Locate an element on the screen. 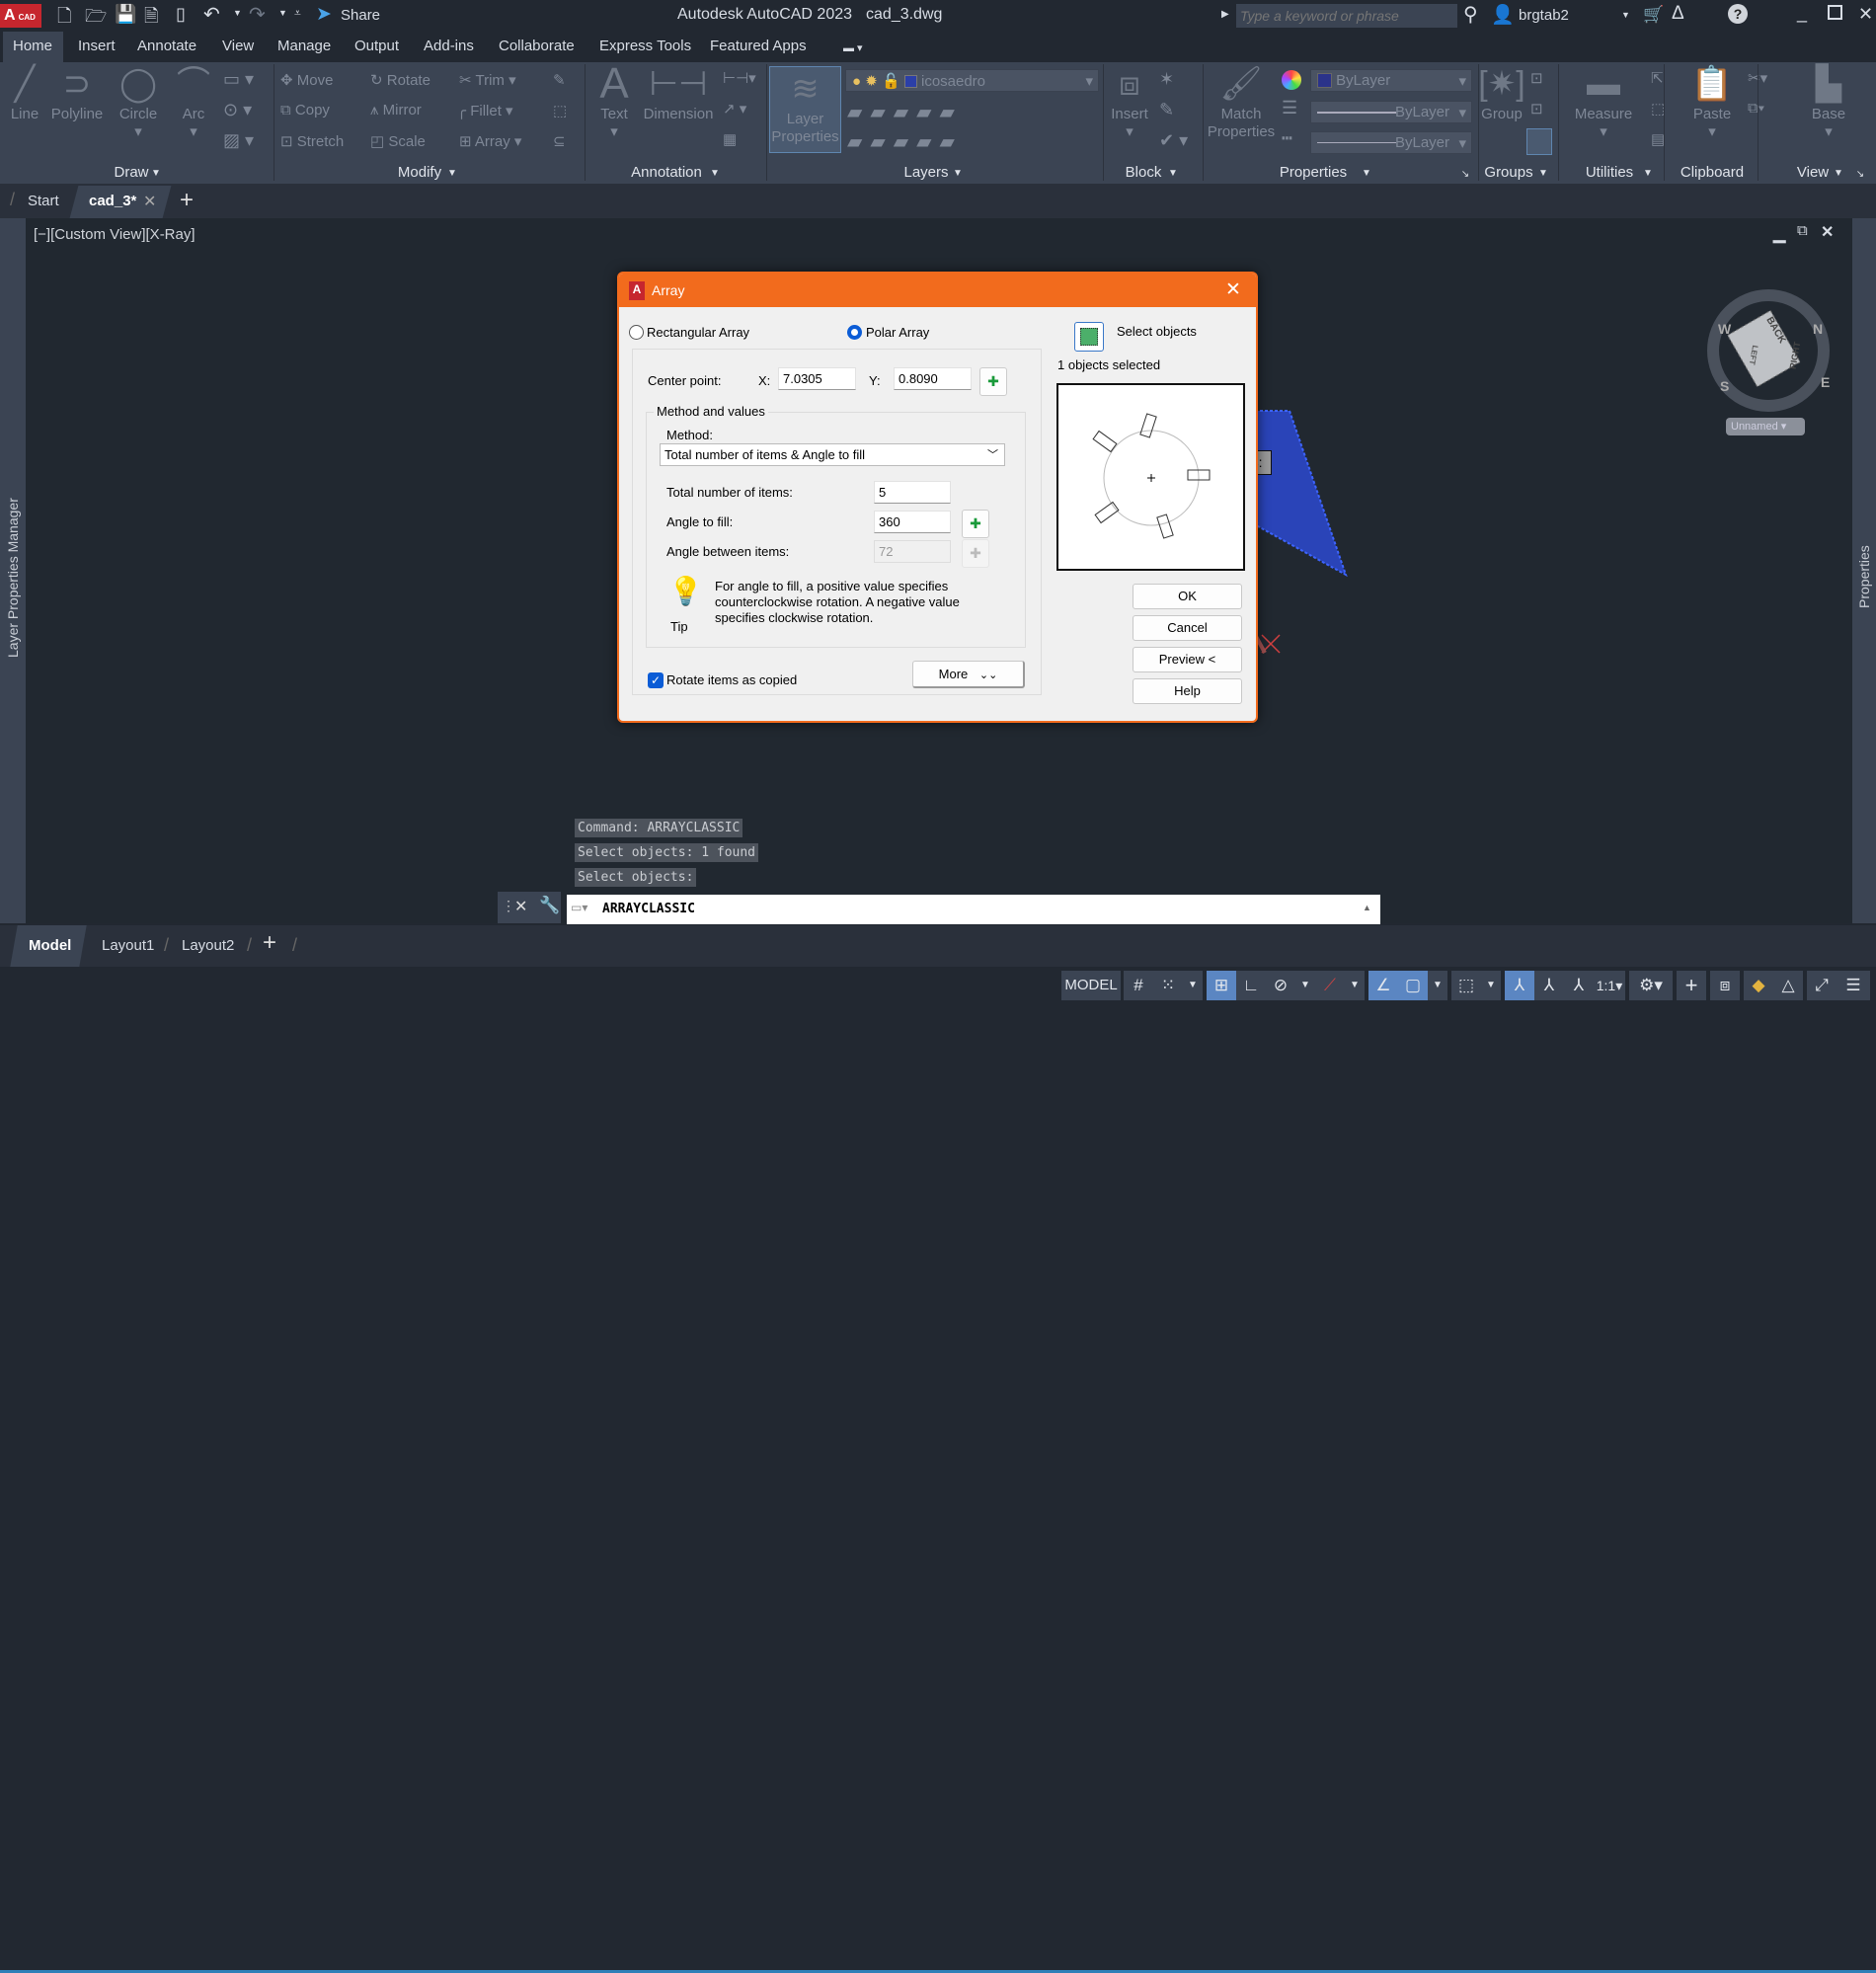 Image resolution: width=1876 pixels, height=1973 pixels. panel-launcher-icon: ↘ is located at coordinates (1465, 174).